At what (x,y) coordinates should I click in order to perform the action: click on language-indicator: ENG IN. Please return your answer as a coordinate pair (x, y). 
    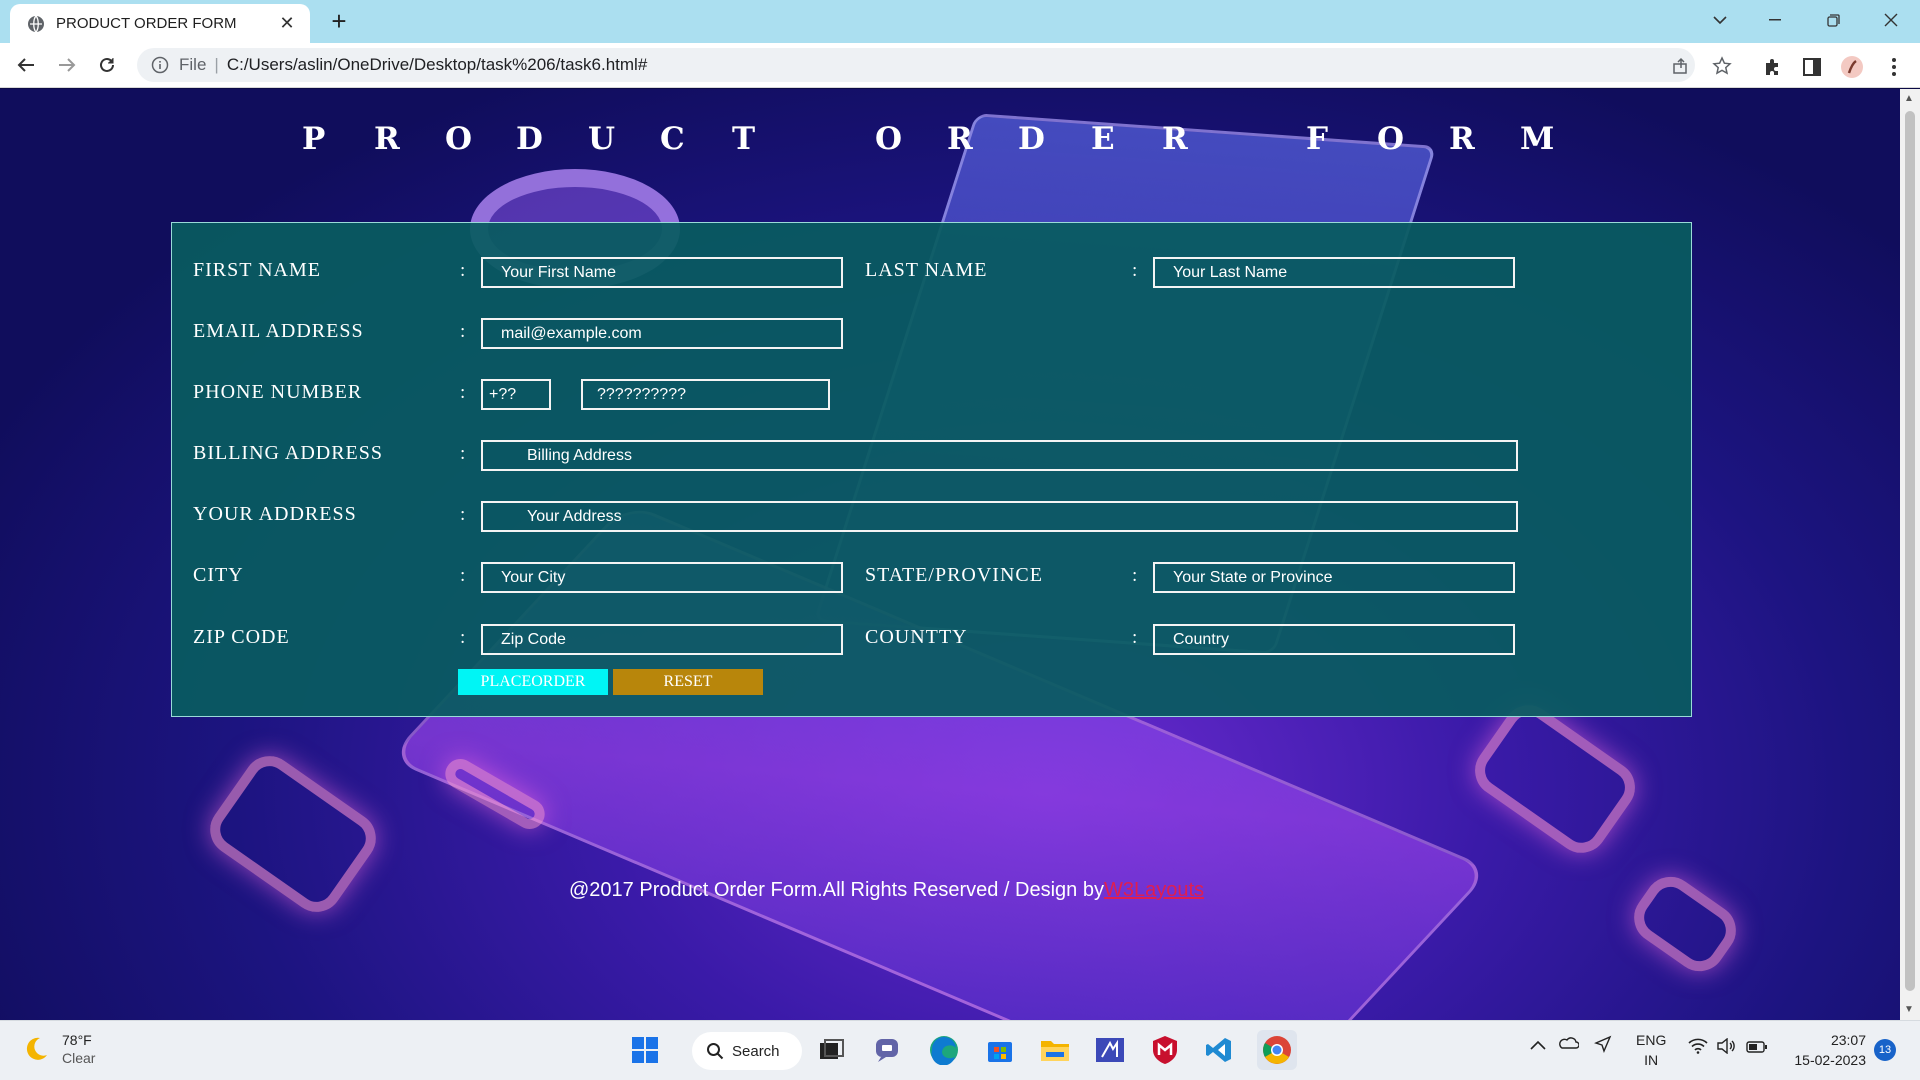
    Looking at the image, I should click on (1651, 1050).